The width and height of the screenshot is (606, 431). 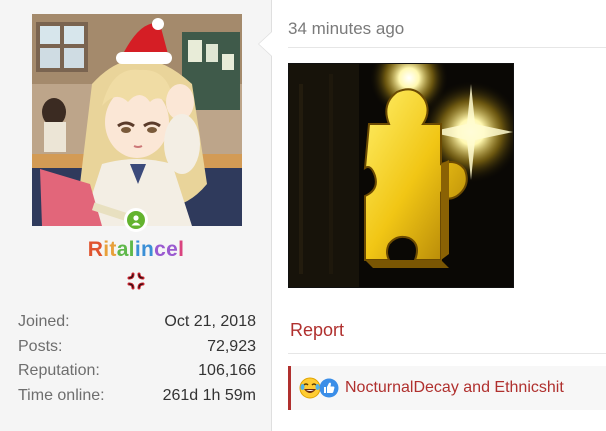 What do you see at coordinates (160, 249) in the screenshot?
I see `username-letter: c` at bounding box center [160, 249].